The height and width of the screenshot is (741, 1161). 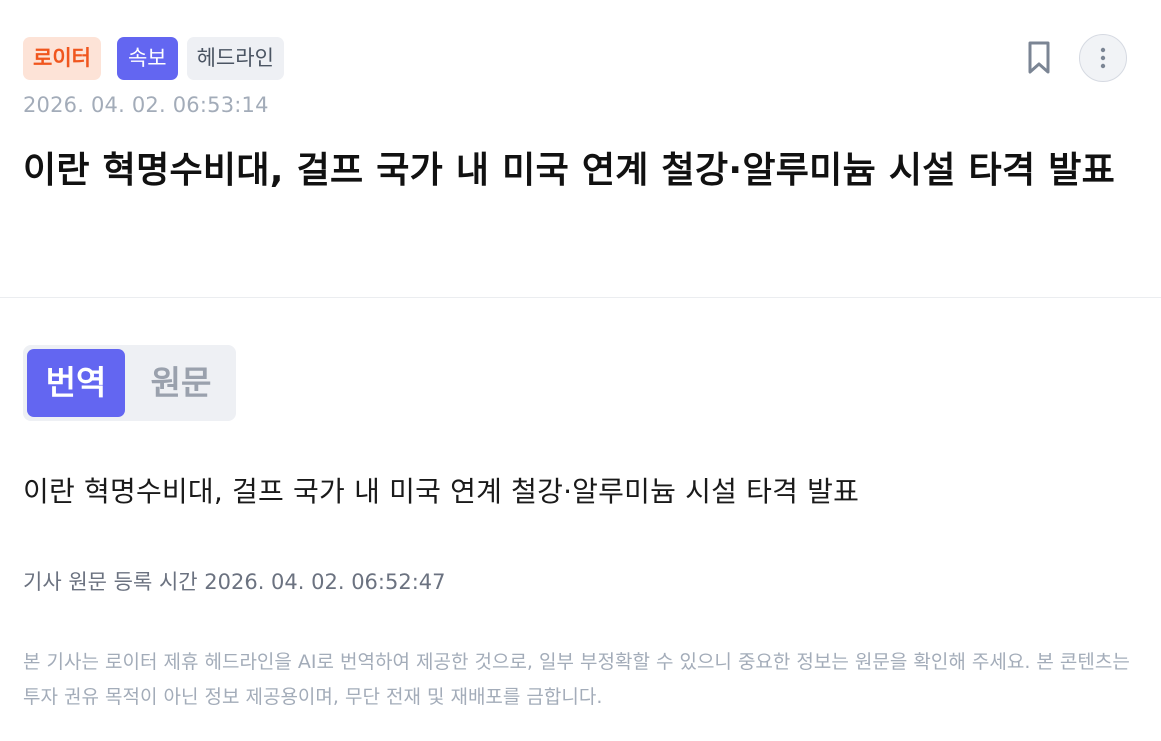 I want to click on translated-headline: 이란 혁명수비대, 걸프 국가 내 미국 연계 철강·알루미늄 시설 타격 발표, so click(x=441, y=491).